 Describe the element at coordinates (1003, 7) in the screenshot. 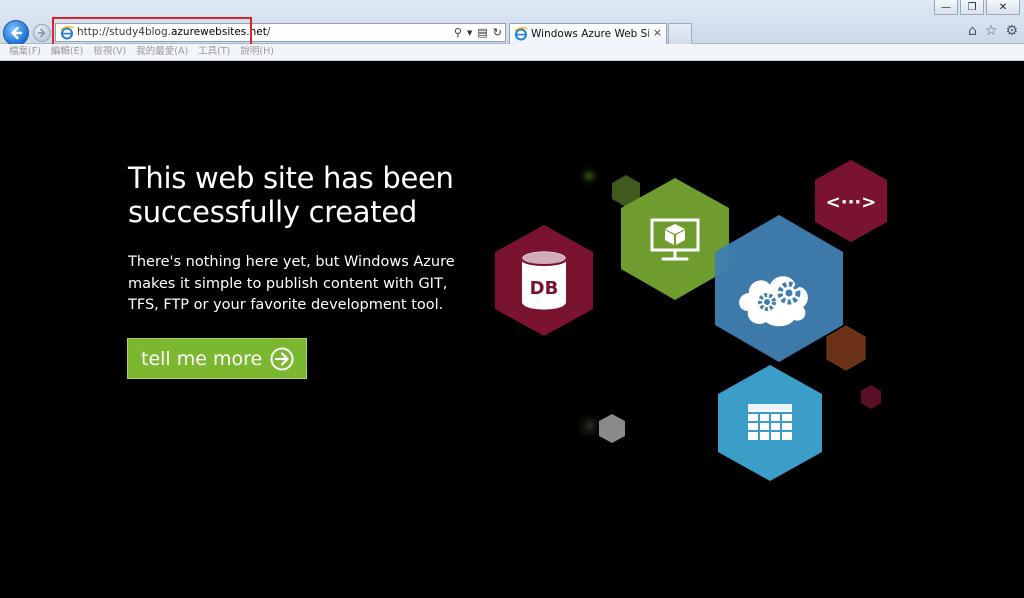

I see `close-window-button: ✕` at that location.